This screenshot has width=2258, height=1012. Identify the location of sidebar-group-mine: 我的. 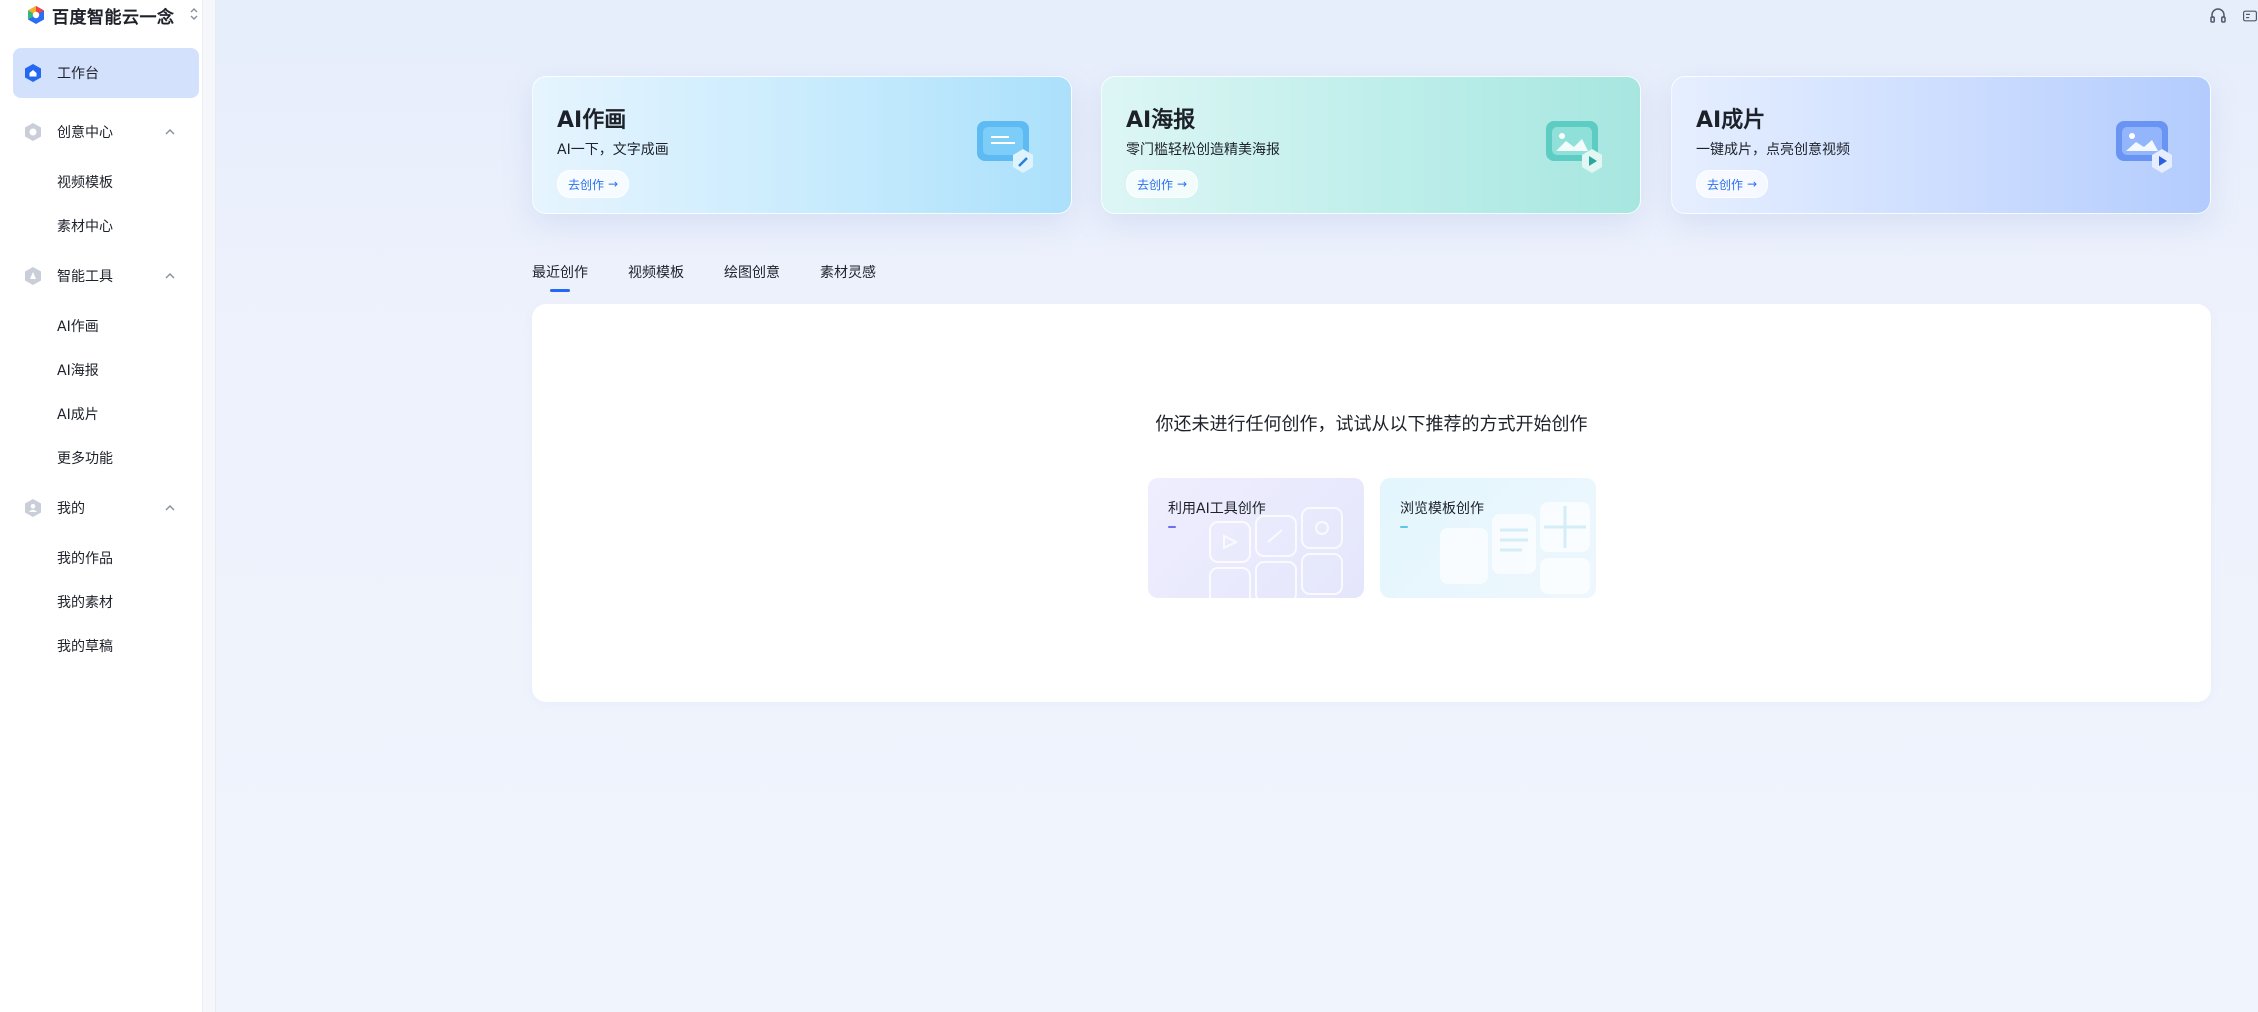
(101, 508).